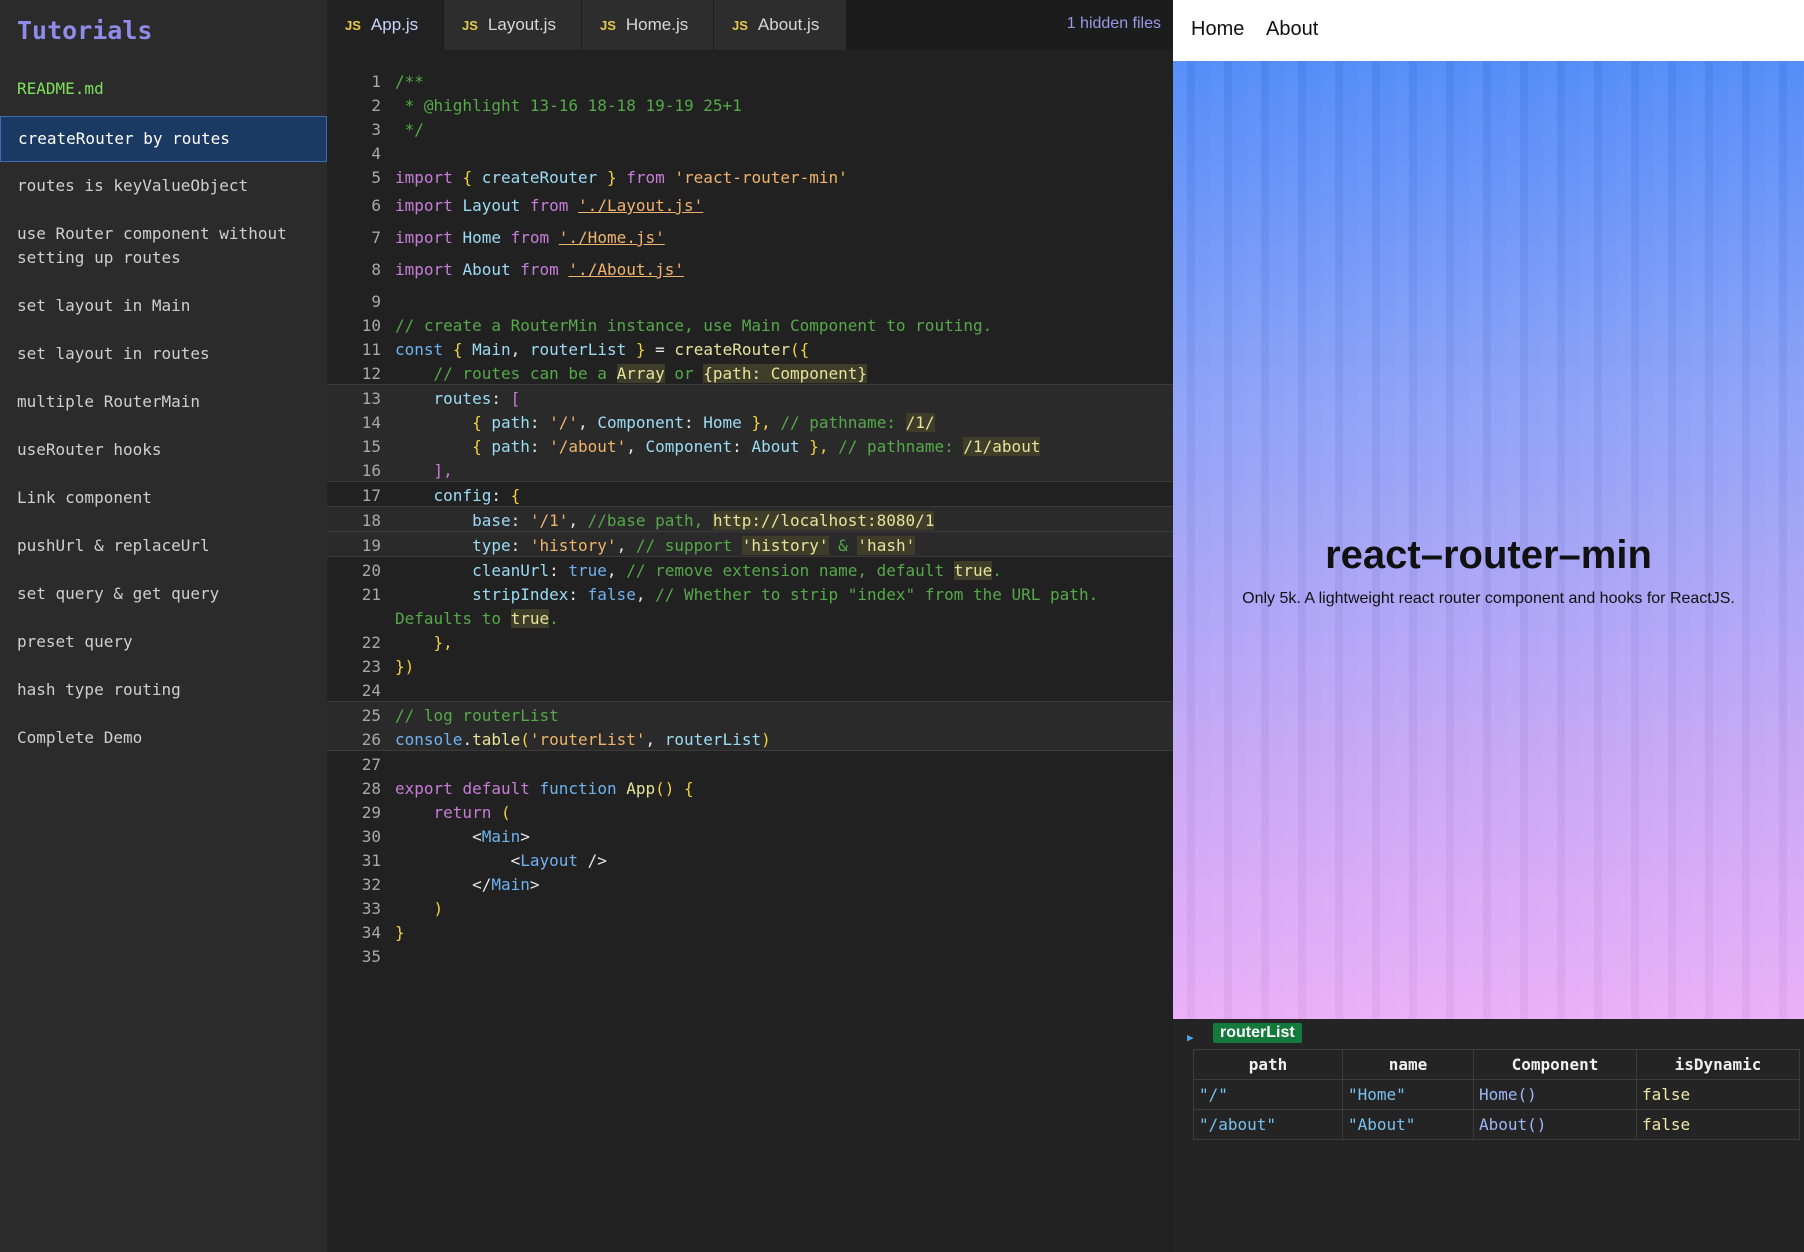  I want to click on code-text: <Layout />, so click(558, 860).